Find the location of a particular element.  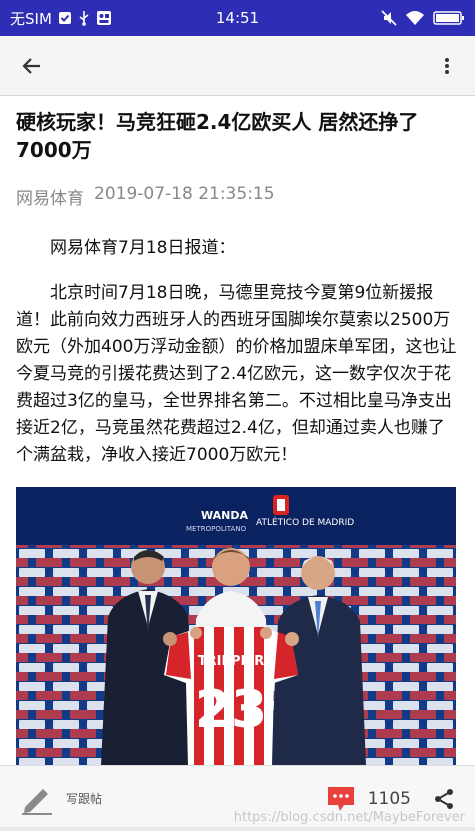

watermark: https://blog.csdn.net/MaybeForever is located at coordinates (349, 817).